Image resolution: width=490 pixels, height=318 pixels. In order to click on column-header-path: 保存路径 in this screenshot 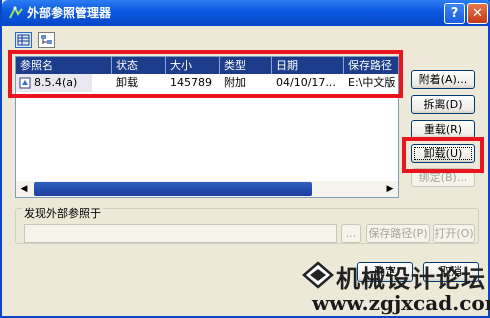, I will do `click(371, 65)`.